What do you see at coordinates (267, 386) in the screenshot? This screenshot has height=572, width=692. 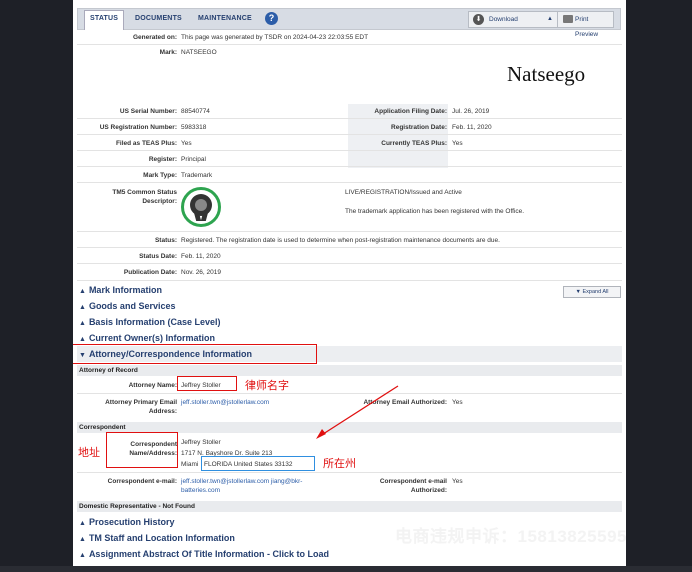 I see `annotation-lawyer-name: 律师名字` at bounding box center [267, 386].